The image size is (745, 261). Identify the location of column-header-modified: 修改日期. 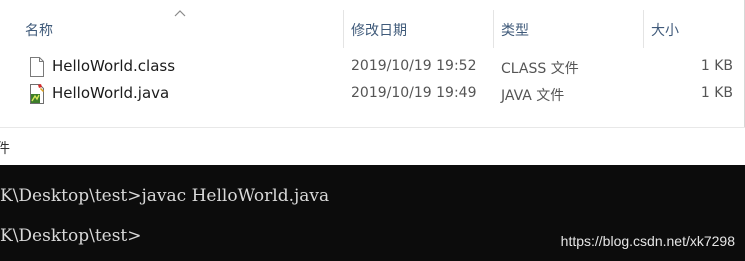
(418, 29).